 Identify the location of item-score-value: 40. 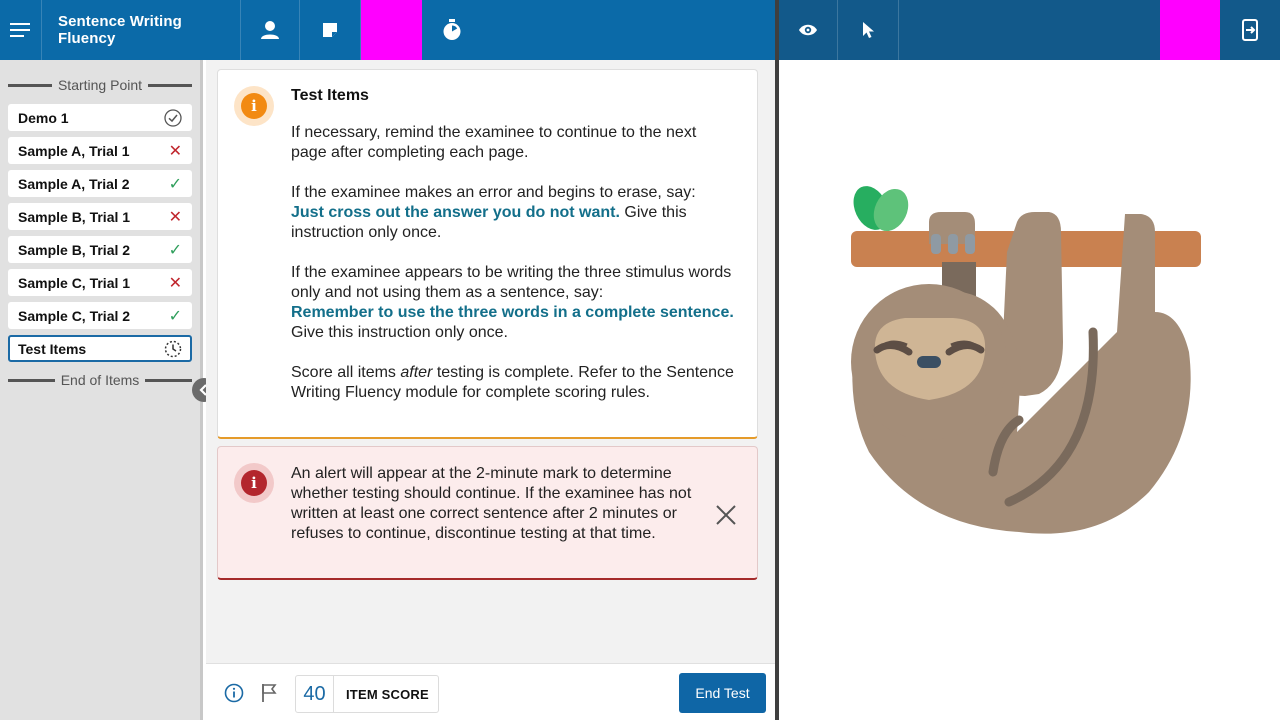
(315, 694).